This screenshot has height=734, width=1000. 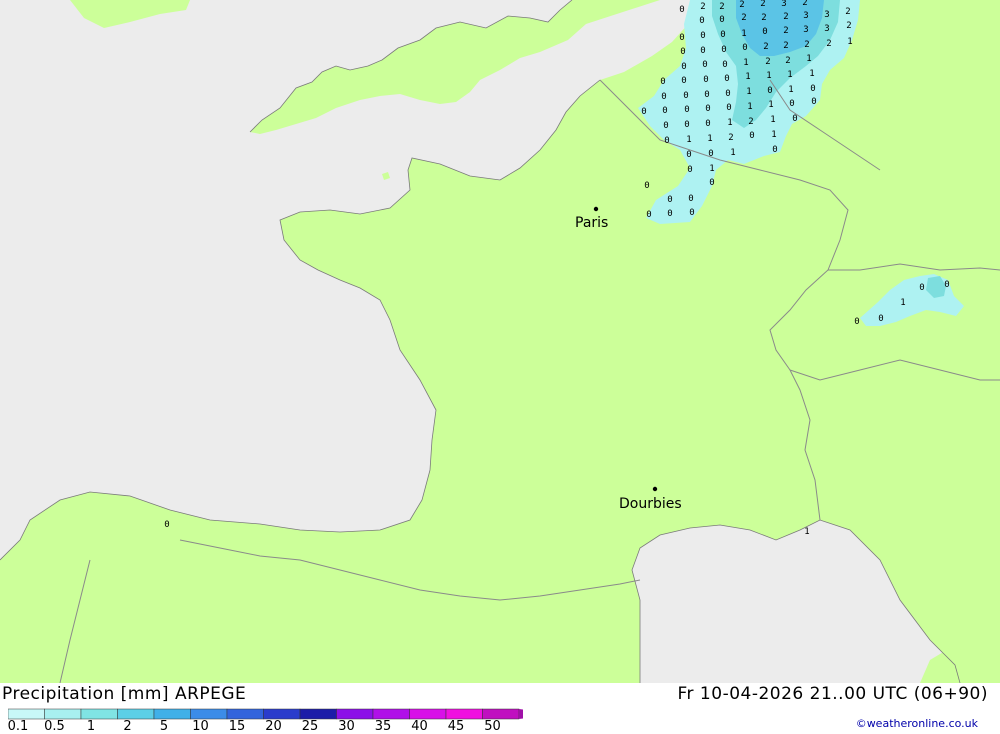 I want to click on city-label-paris: Paris, so click(x=591, y=223).